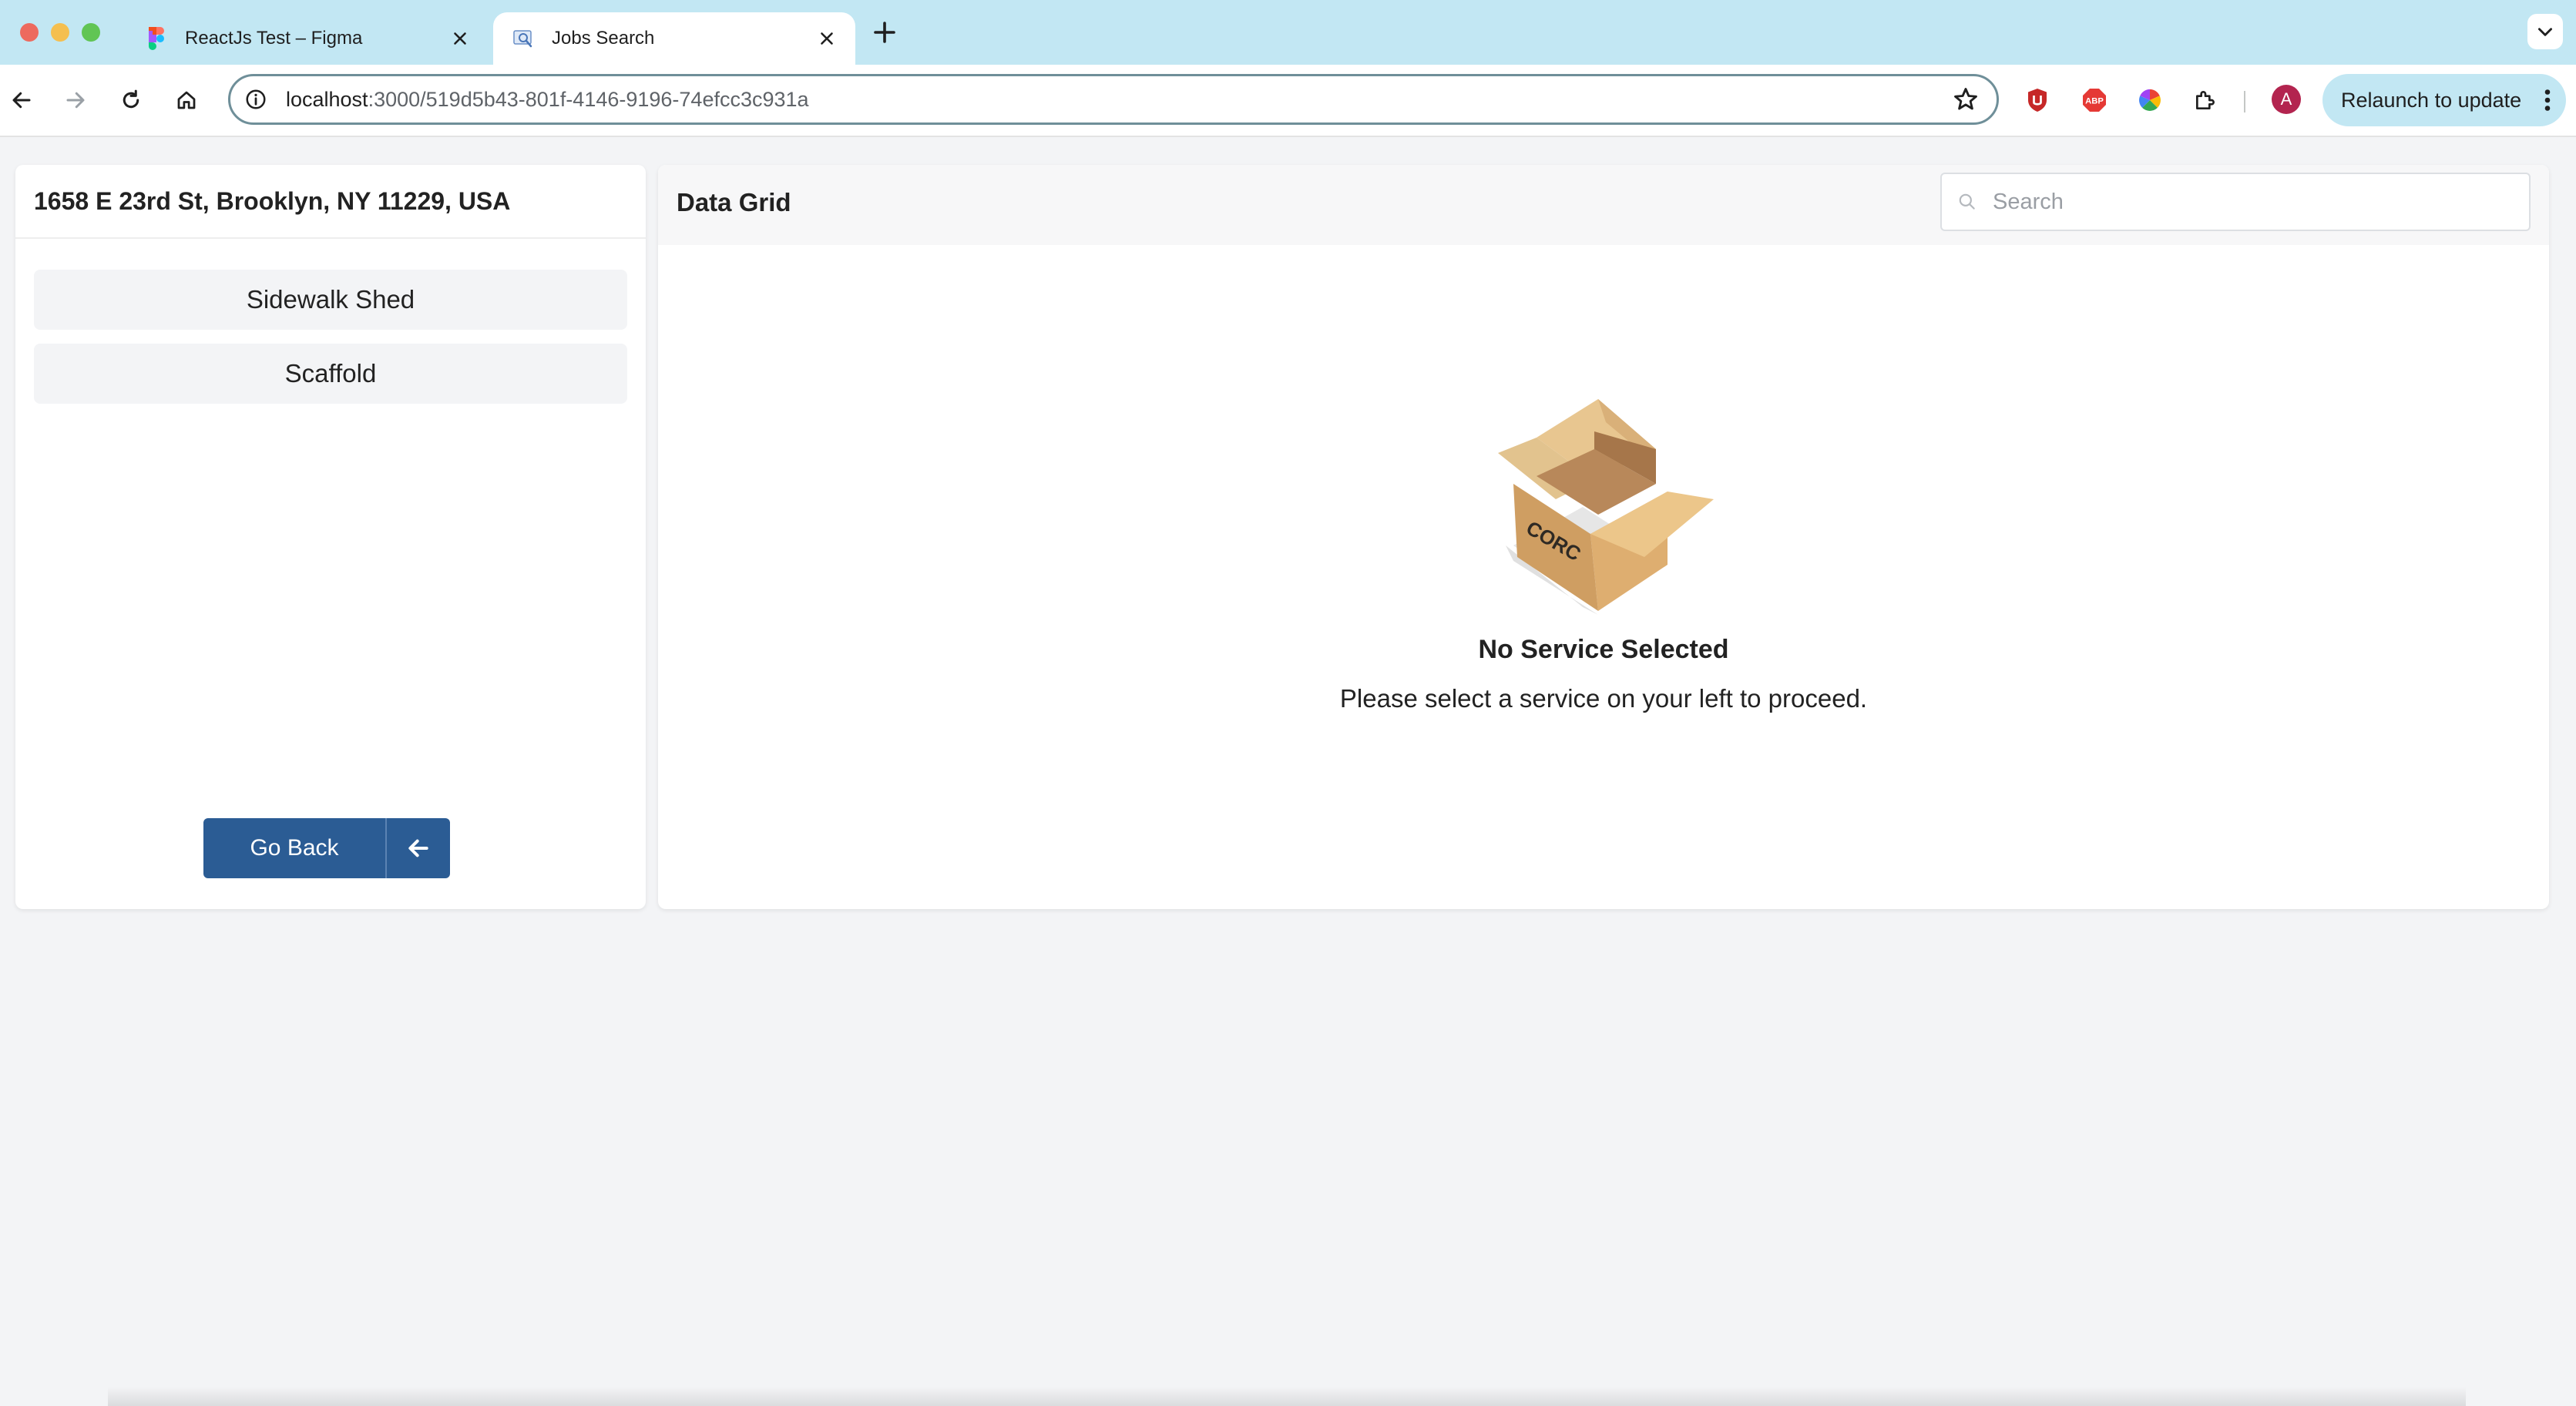 The height and width of the screenshot is (1406, 2576). I want to click on reload-button, so click(131, 100).